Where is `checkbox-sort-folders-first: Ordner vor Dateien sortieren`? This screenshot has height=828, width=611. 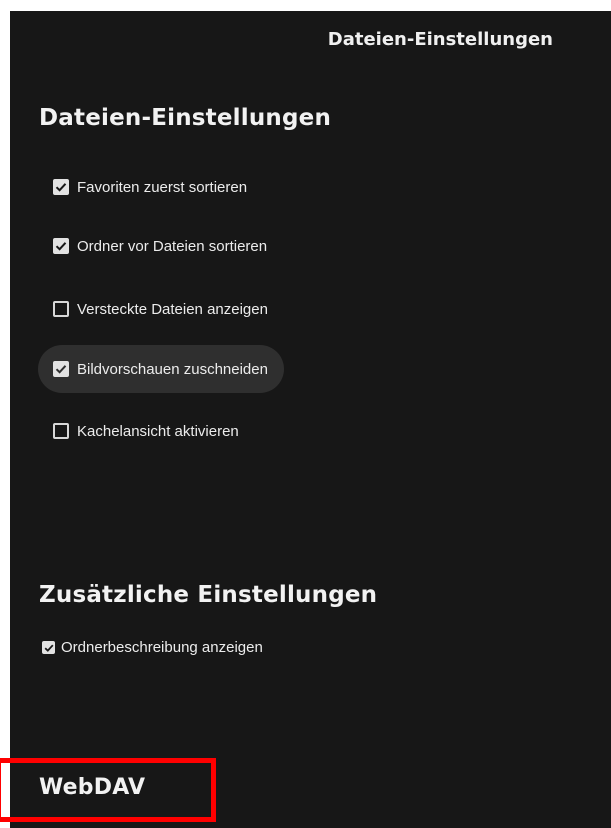
checkbox-sort-folders-first: Ordner vor Dateien sortieren is located at coordinates (160, 246).